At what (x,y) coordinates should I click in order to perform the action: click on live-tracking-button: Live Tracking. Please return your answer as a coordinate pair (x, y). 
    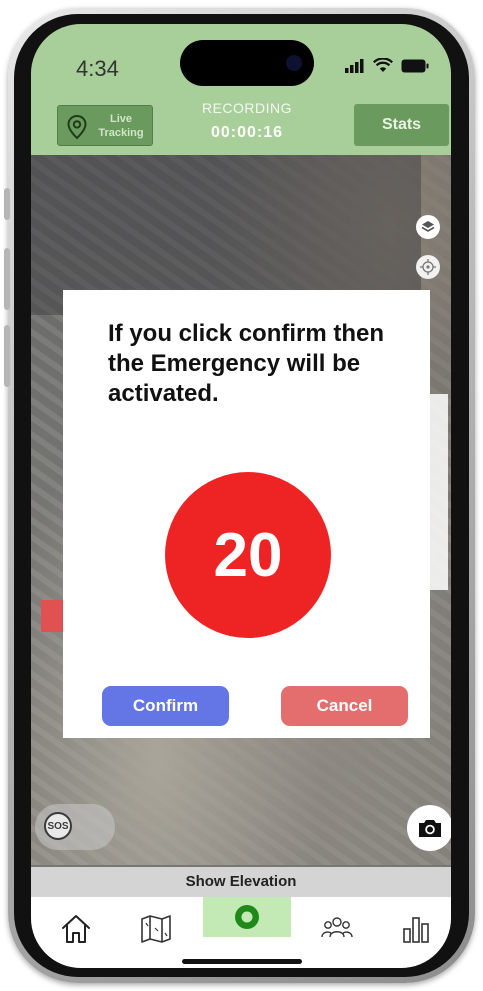
    Looking at the image, I should click on (105, 125).